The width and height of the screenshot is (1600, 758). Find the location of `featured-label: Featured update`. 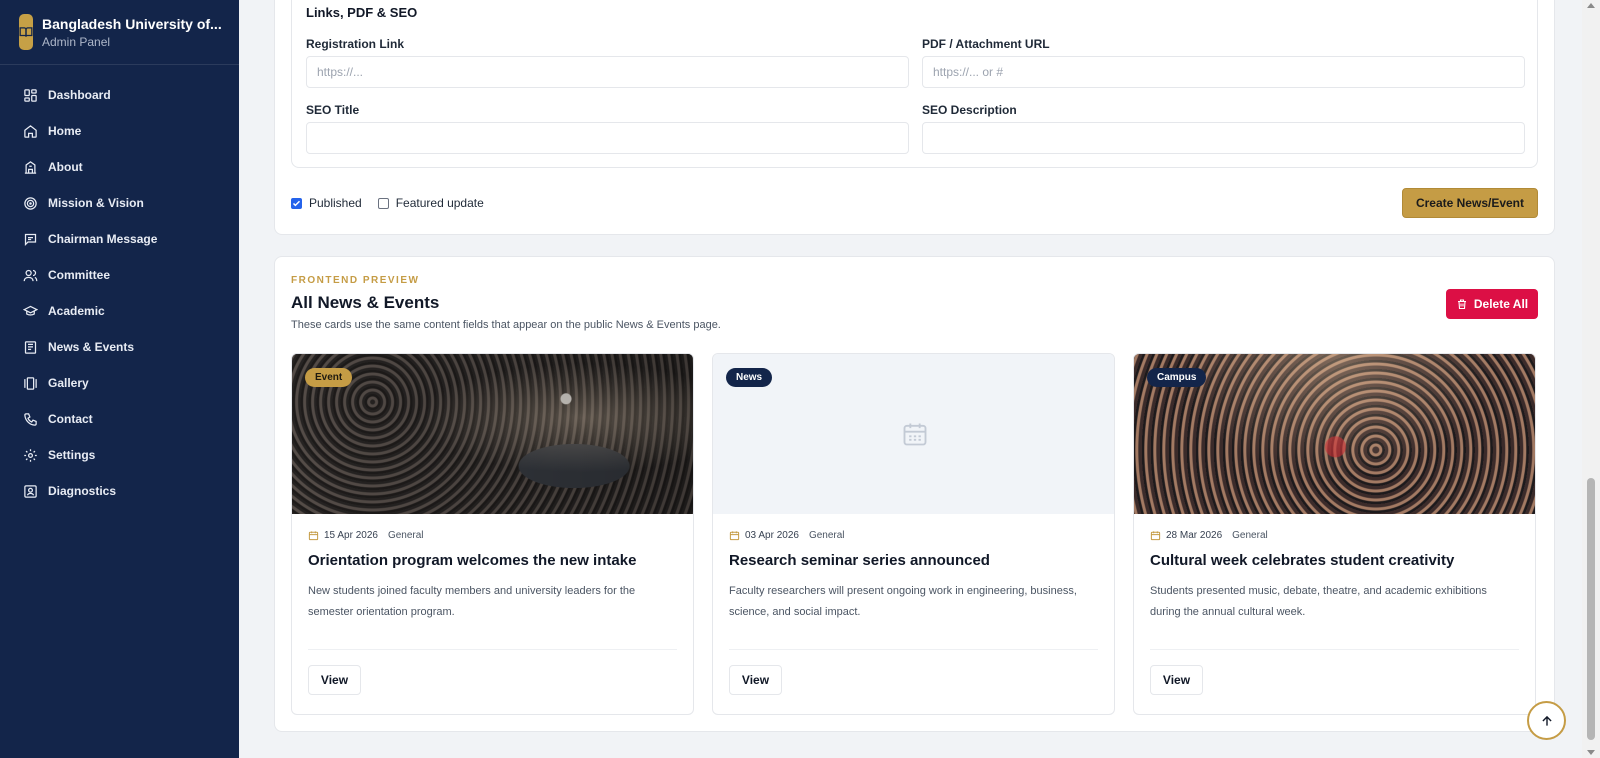

featured-label: Featured update is located at coordinates (440, 203).